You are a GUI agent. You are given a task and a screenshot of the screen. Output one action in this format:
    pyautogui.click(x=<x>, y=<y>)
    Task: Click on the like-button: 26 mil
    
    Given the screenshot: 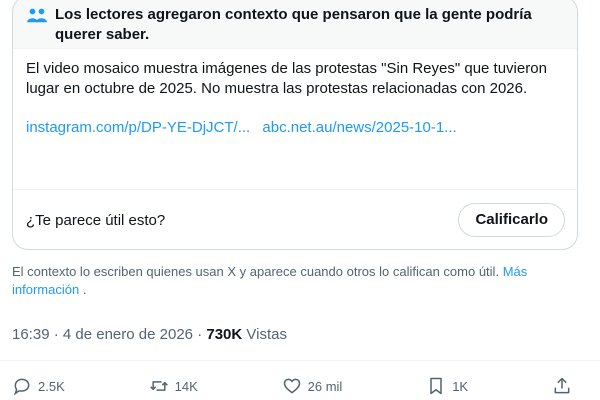 What is the action you would take?
    pyautogui.click(x=312, y=386)
    